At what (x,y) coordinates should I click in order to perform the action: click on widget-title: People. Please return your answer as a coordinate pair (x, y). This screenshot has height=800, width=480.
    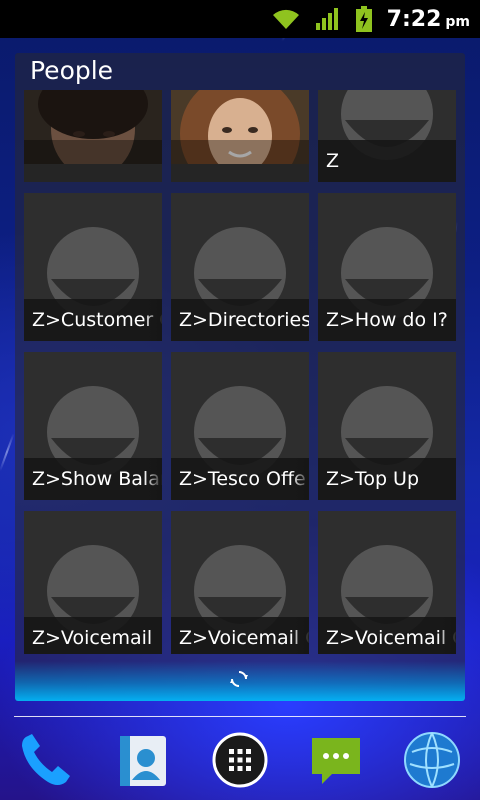
    Looking at the image, I should click on (72, 70).